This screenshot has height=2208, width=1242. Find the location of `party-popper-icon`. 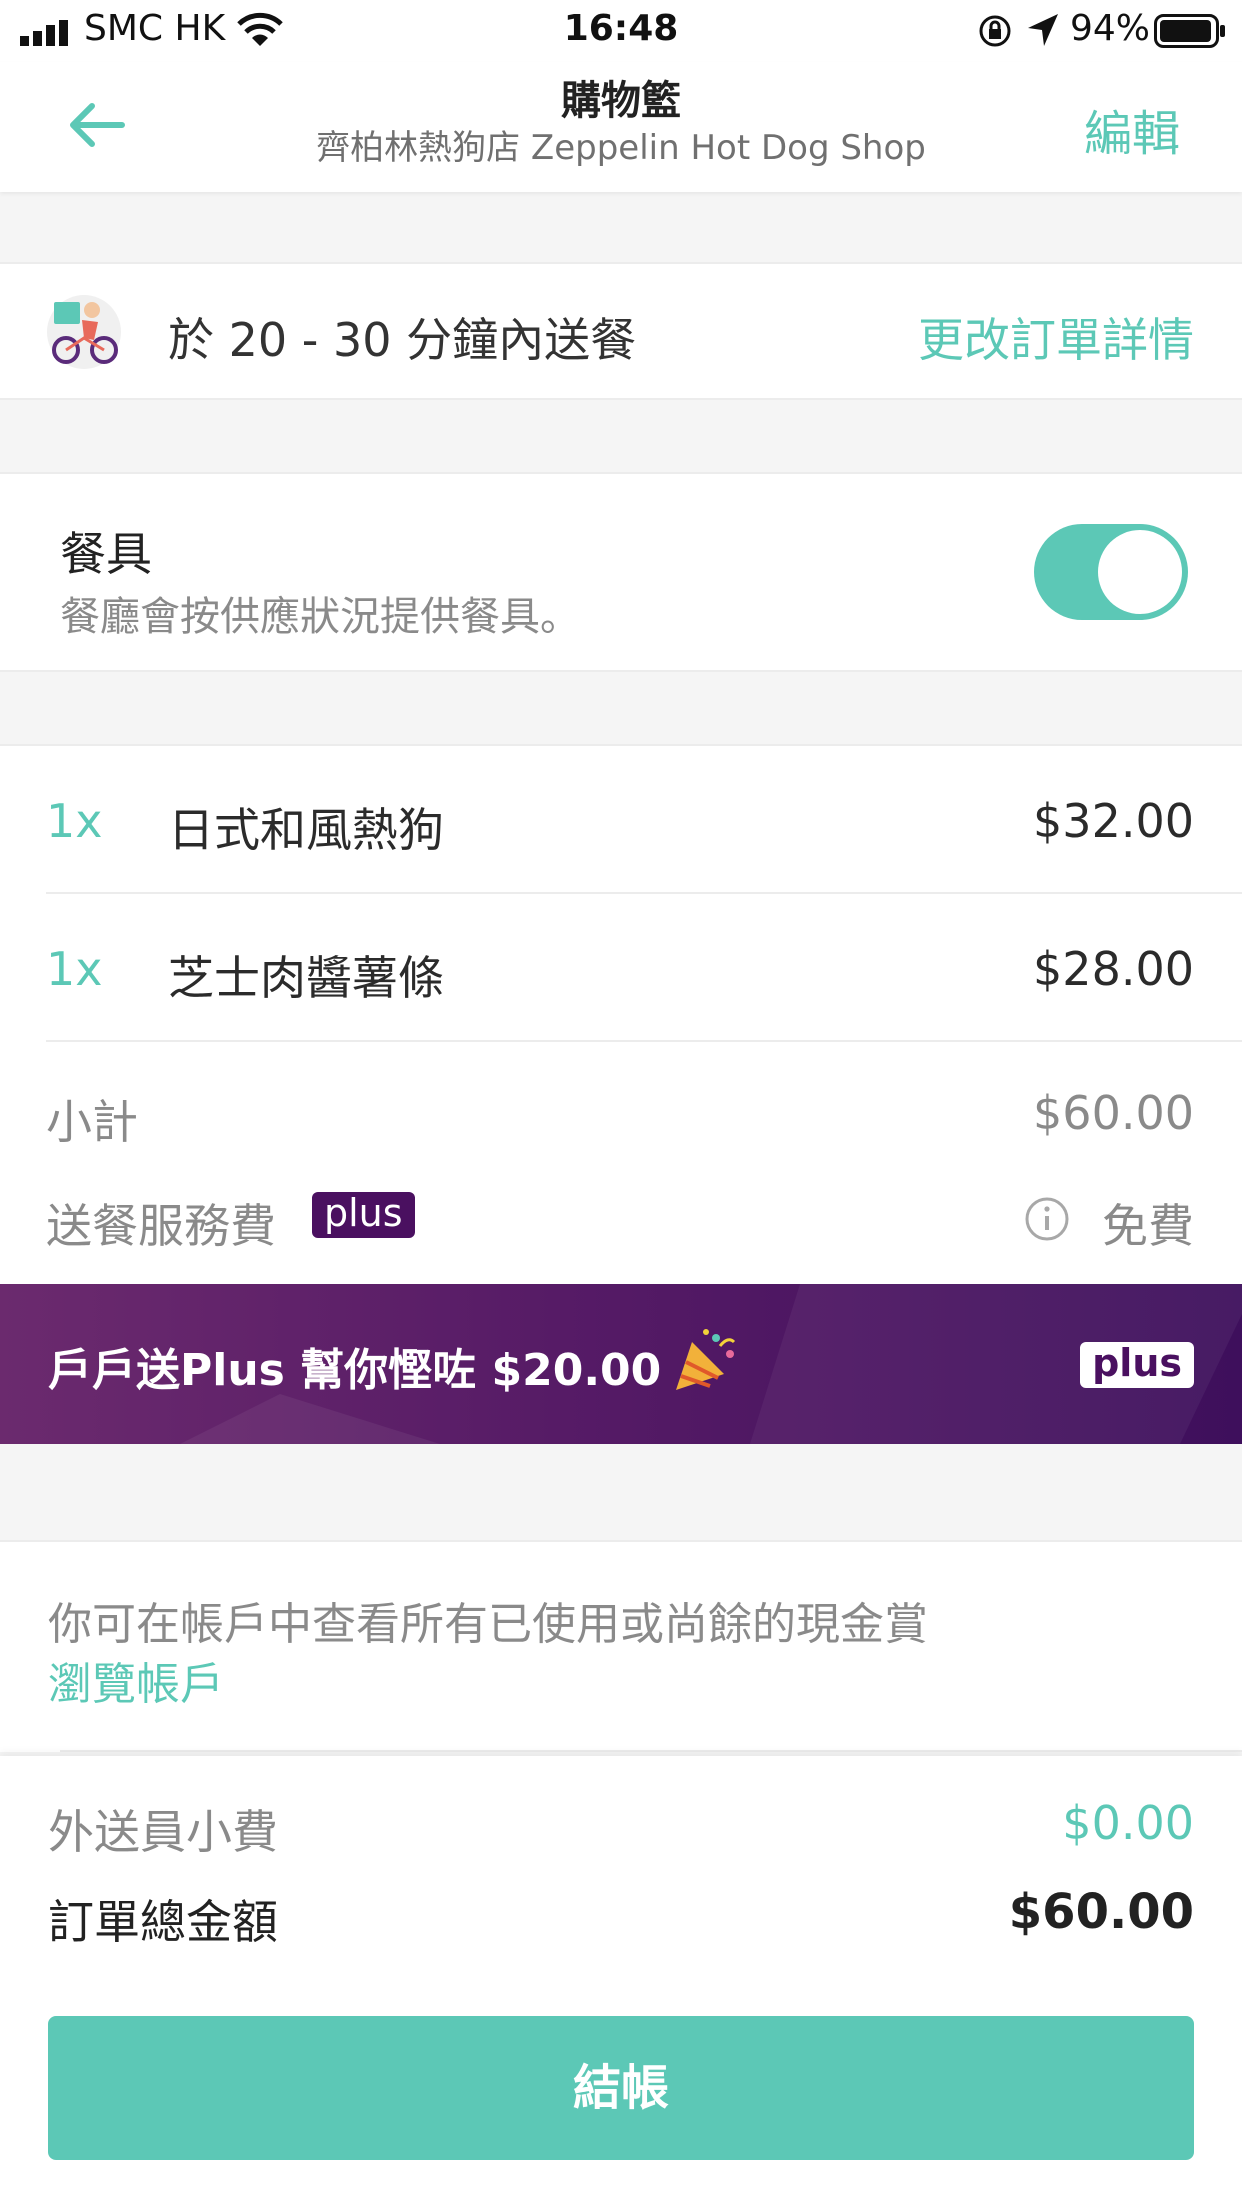

party-popper-icon is located at coordinates (706, 1359).